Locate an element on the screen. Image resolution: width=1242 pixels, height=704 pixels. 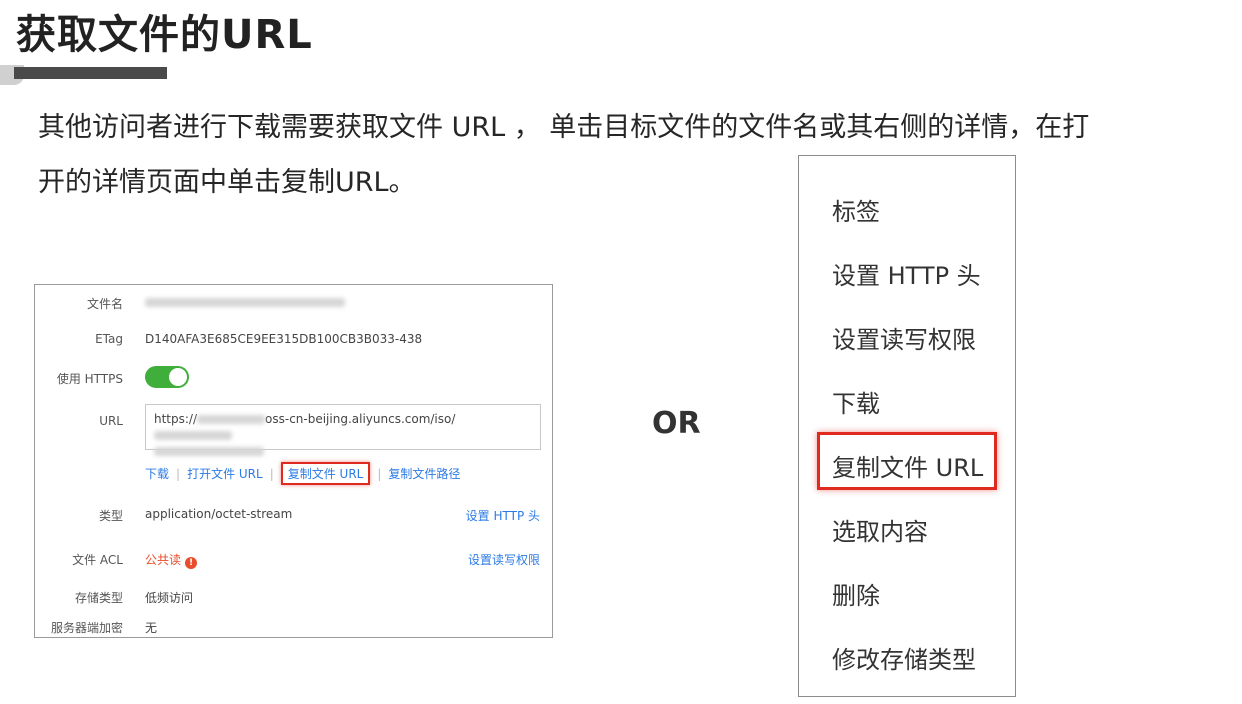
intro-line-2: 开的详情页面中单击复制URL。 is located at coordinates (227, 182).